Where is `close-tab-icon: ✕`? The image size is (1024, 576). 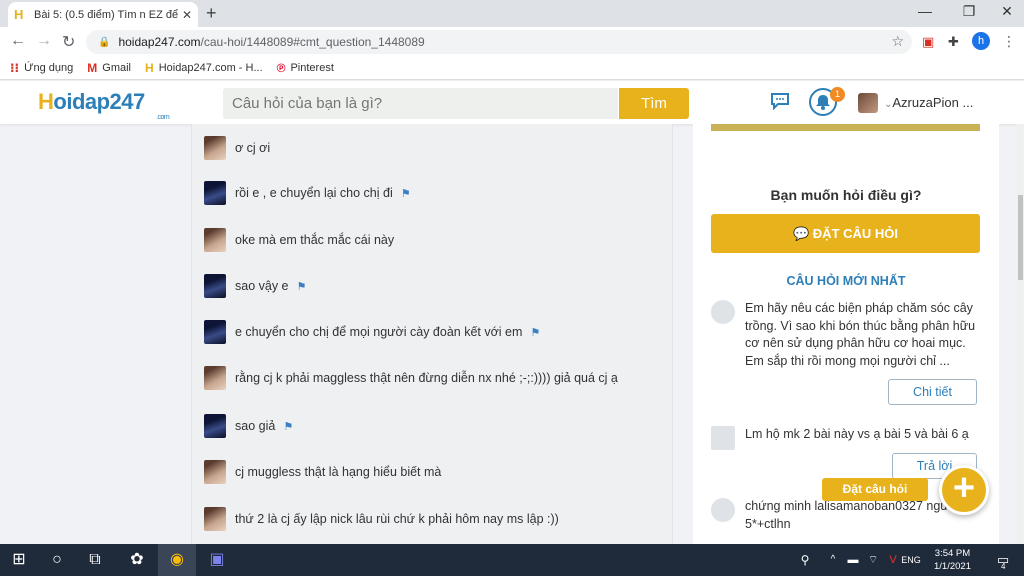 close-tab-icon: ✕ is located at coordinates (187, 15).